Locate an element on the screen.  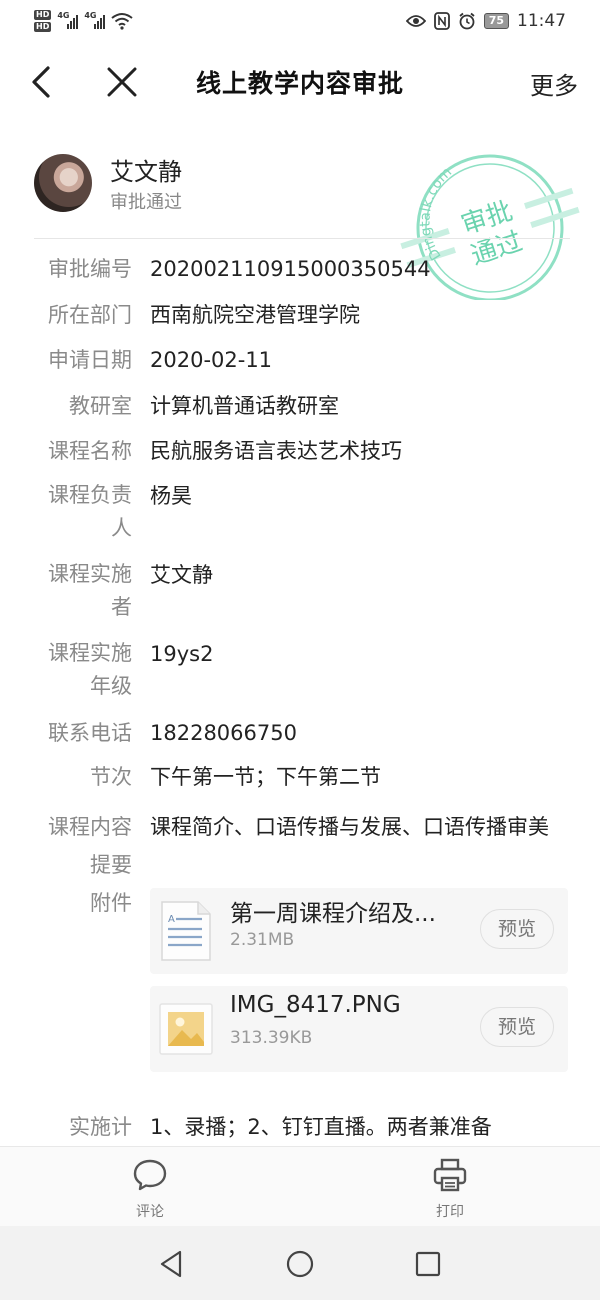
field-label: 课程名称 is located at coordinates (90, 451).